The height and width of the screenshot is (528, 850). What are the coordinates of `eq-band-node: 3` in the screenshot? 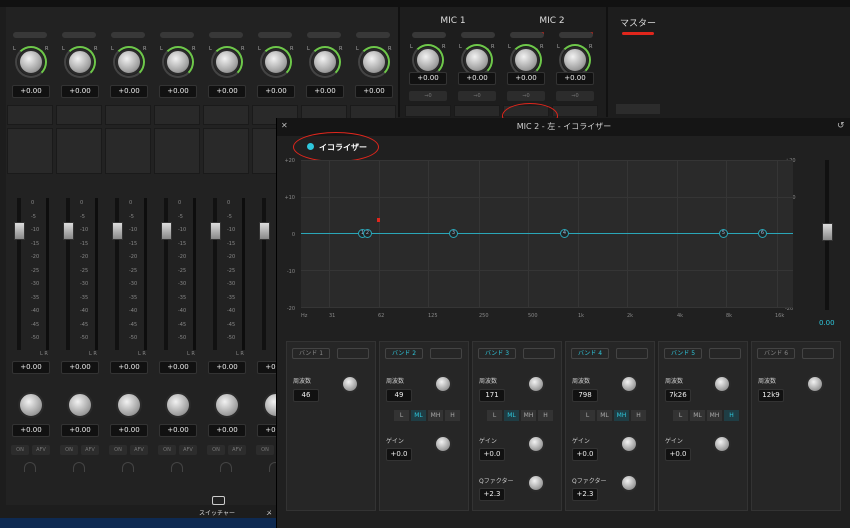 It's located at (453, 233).